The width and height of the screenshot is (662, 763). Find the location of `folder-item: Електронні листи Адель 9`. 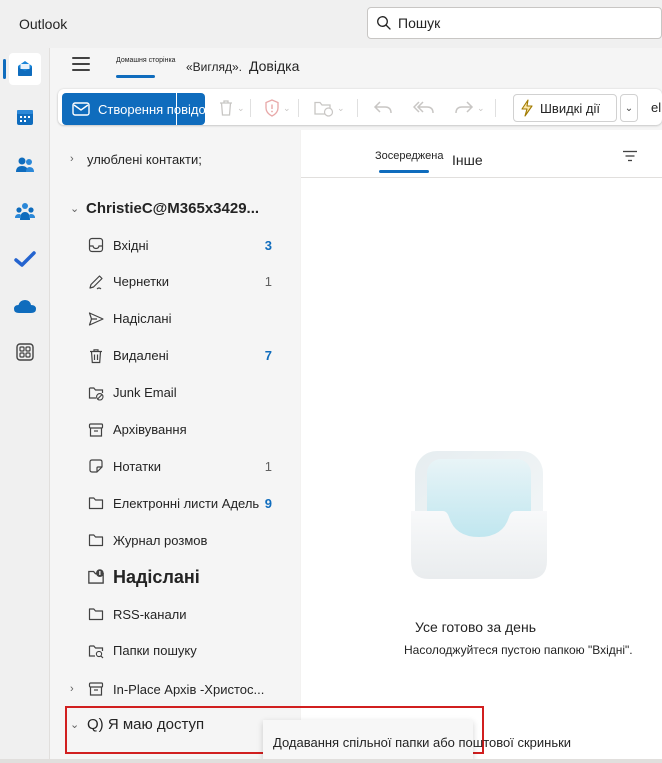

folder-item: Електронні листи Адель 9 is located at coordinates (175, 503).